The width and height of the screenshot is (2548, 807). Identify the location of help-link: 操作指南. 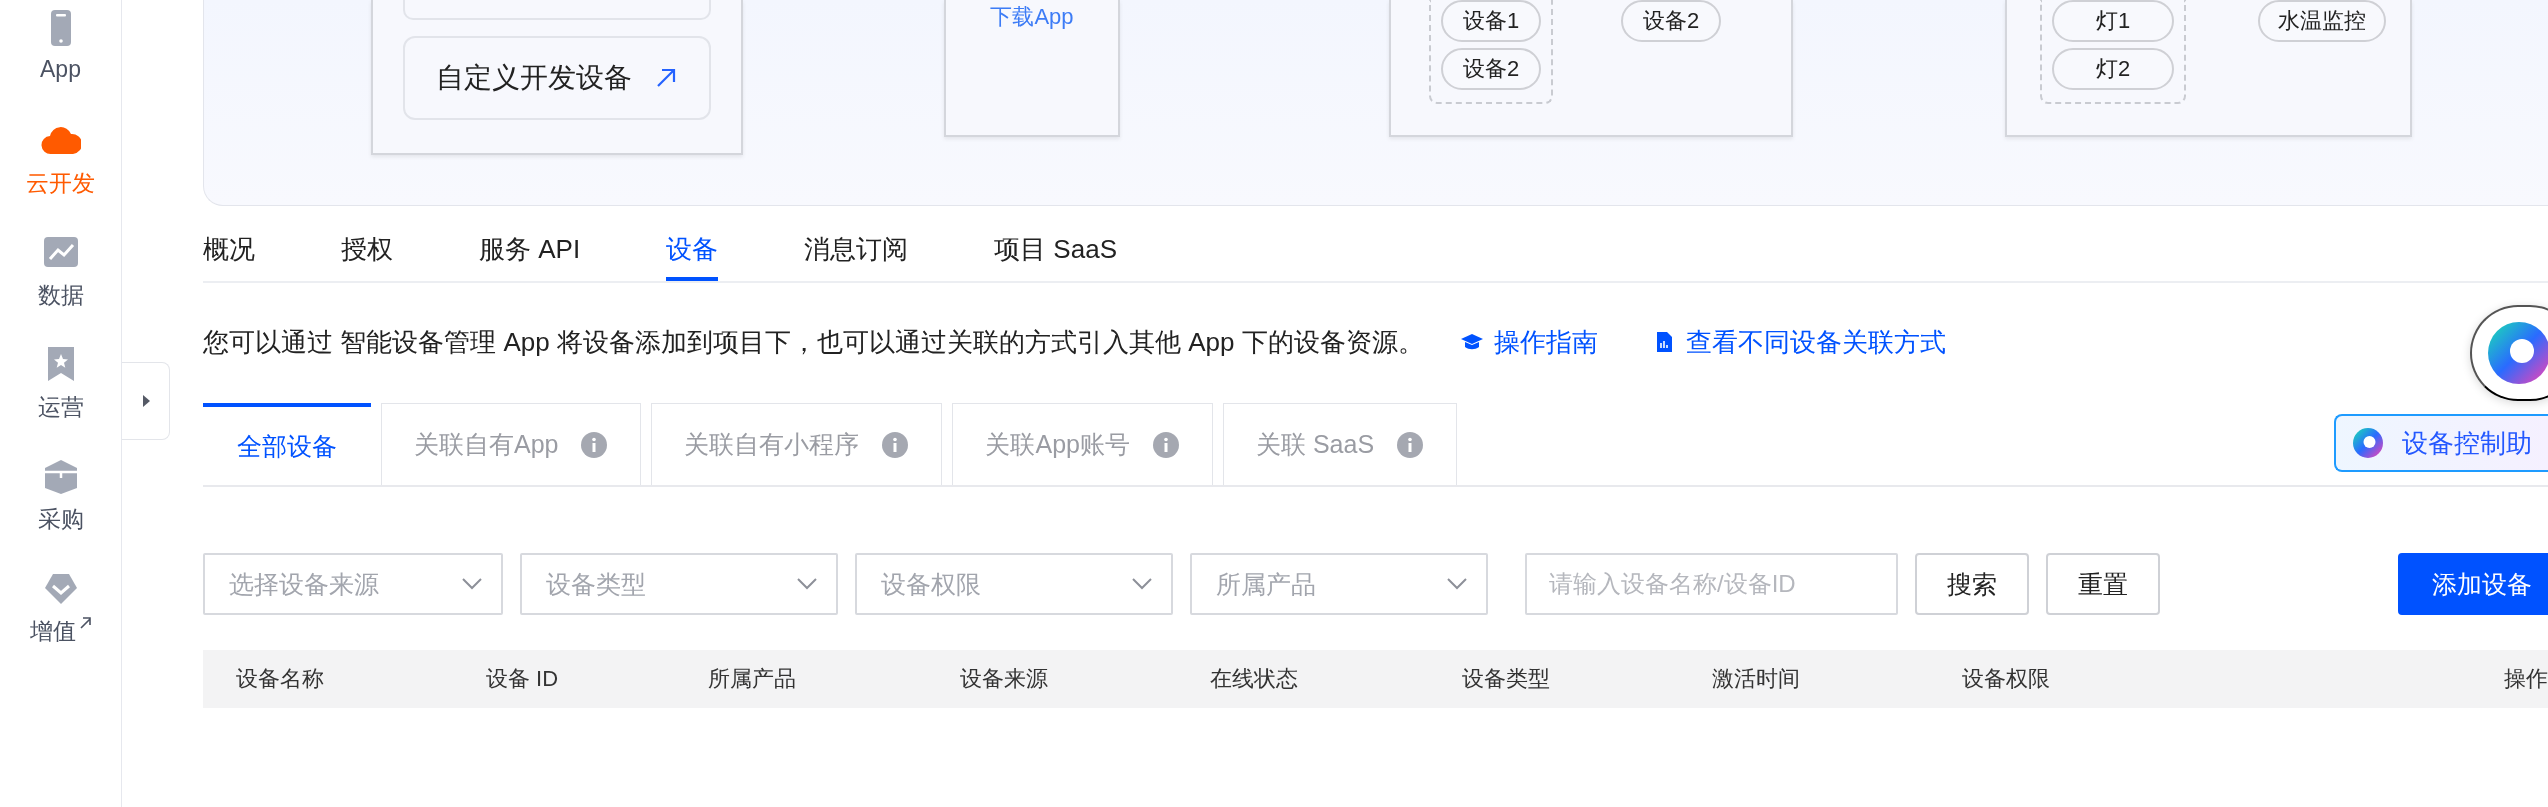
(1528, 342).